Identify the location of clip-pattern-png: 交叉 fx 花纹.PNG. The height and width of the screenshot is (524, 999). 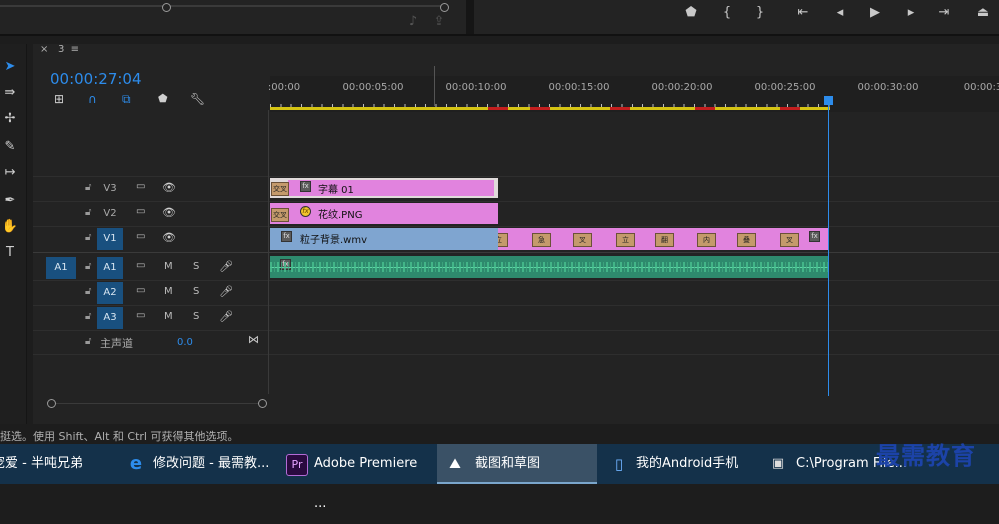
(384, 213).